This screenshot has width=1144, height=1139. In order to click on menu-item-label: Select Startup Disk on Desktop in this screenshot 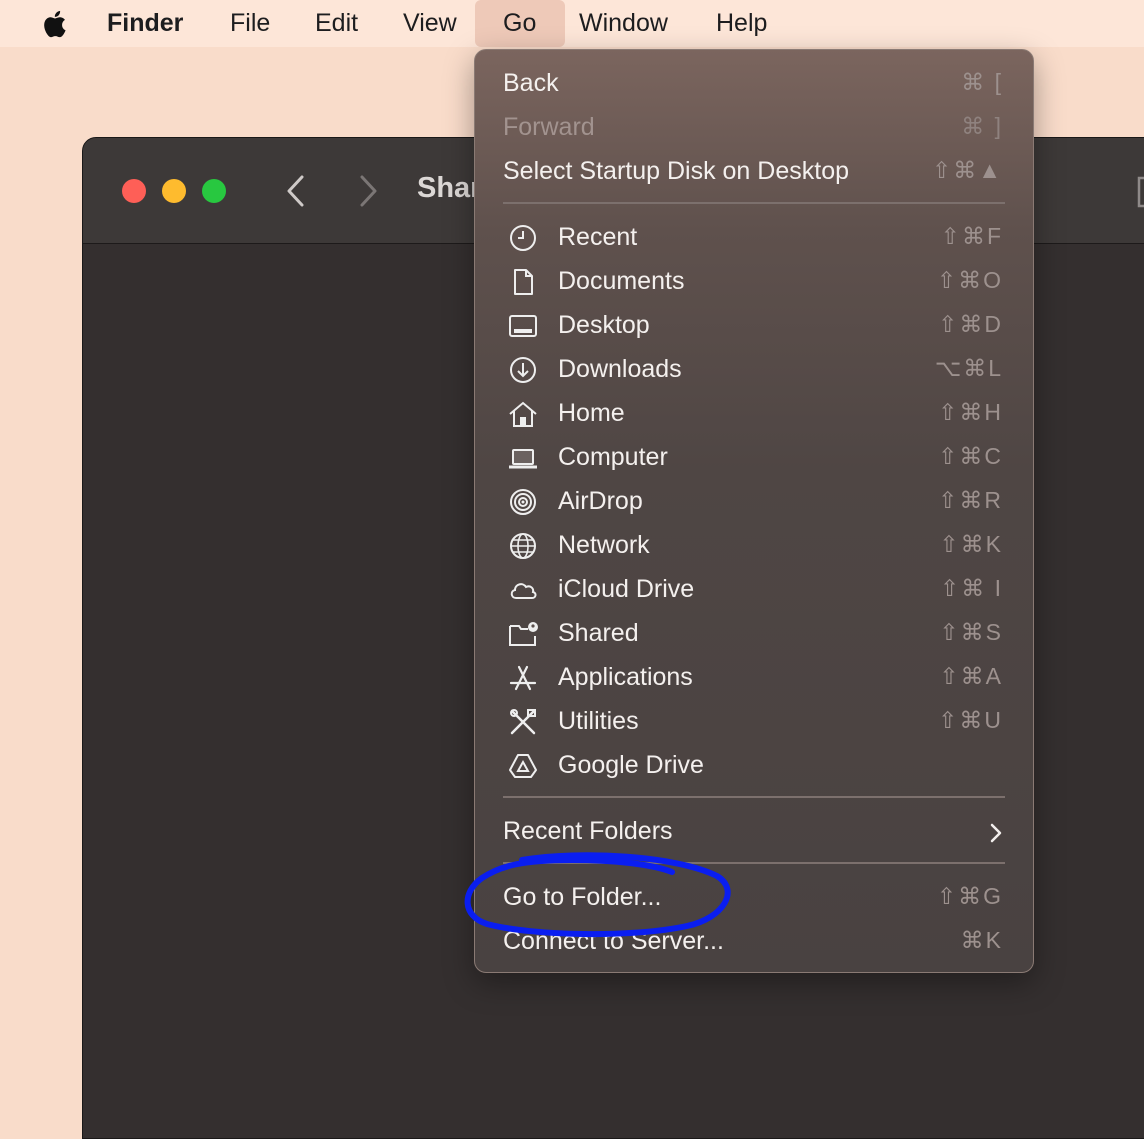, I will do `click(676, 171)`.